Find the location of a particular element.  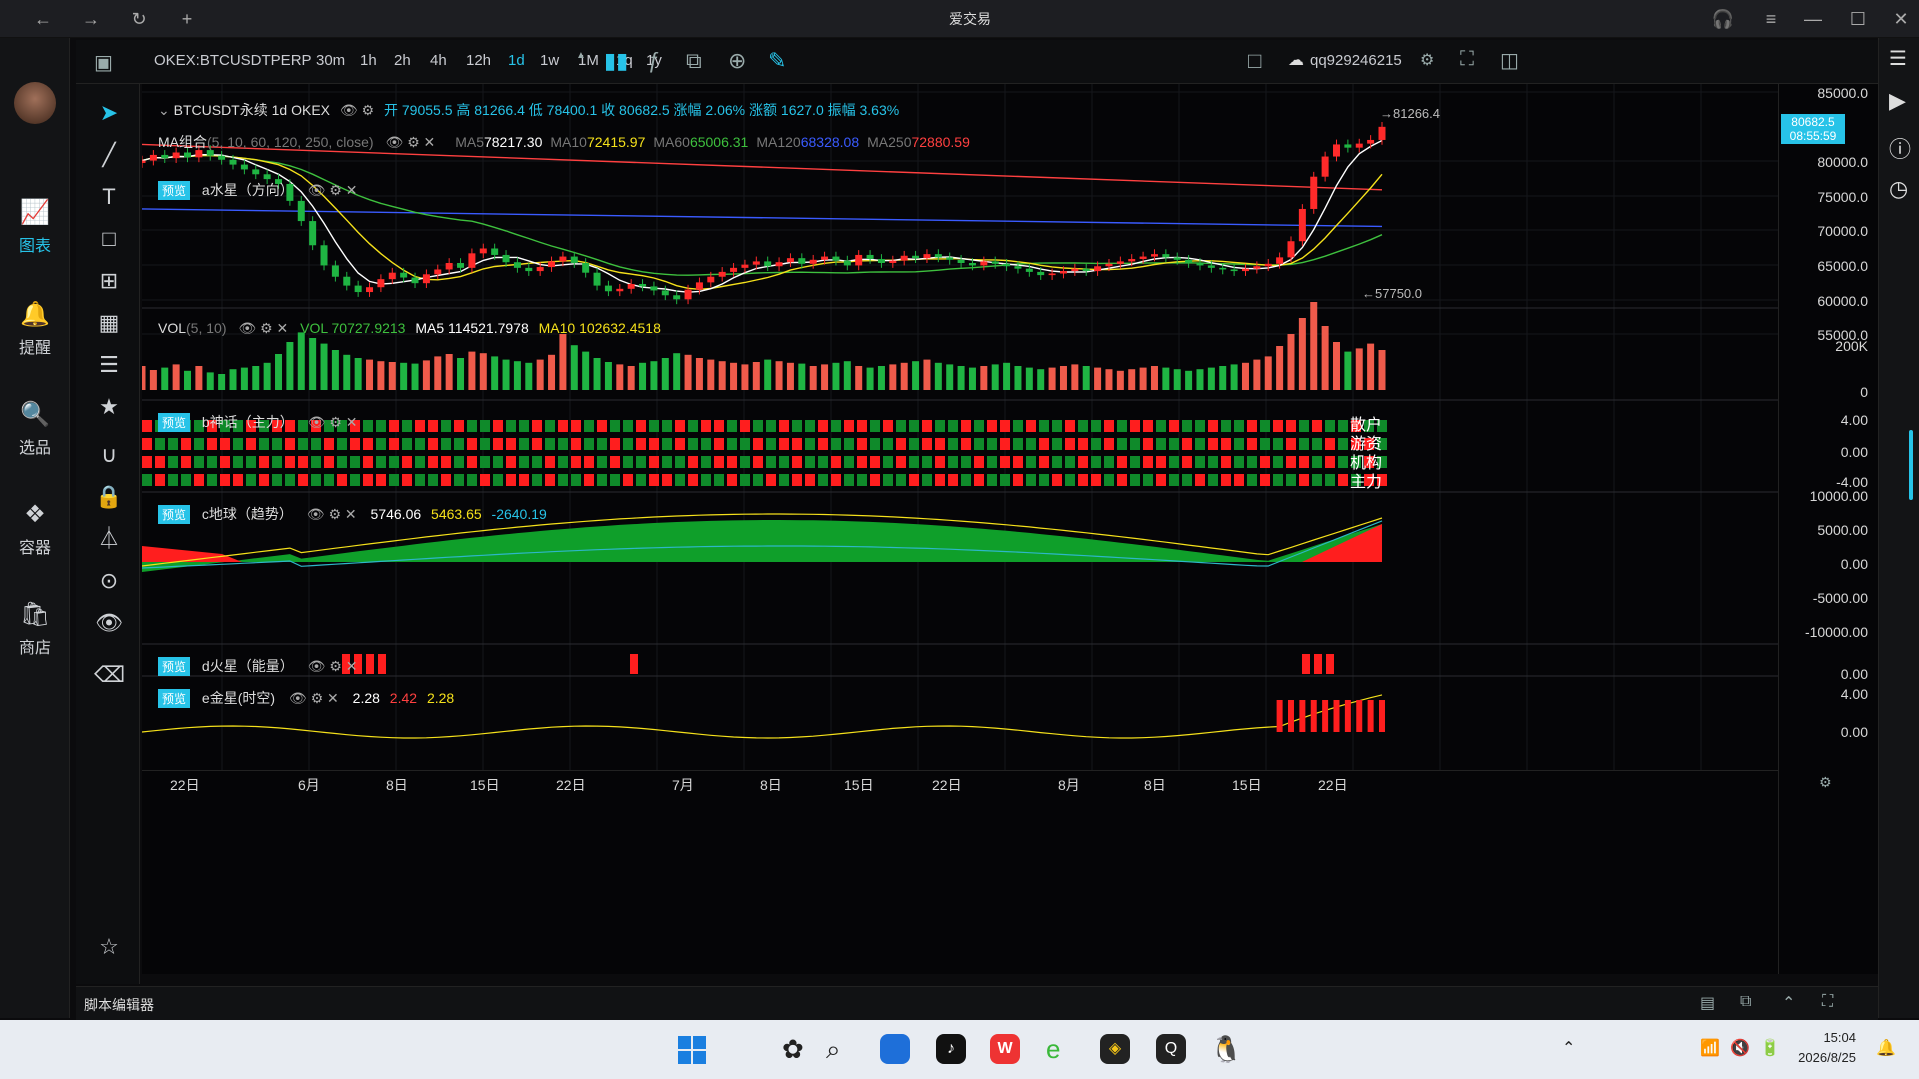

clock-icon: ◷ is located at coordinates (1898, 189).